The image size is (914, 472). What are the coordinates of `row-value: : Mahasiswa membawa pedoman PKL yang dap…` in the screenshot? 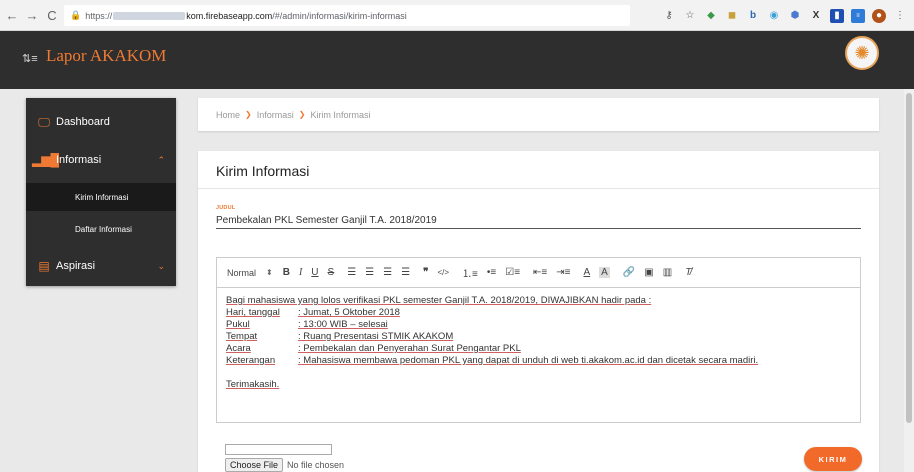 It's located at (528, 360).